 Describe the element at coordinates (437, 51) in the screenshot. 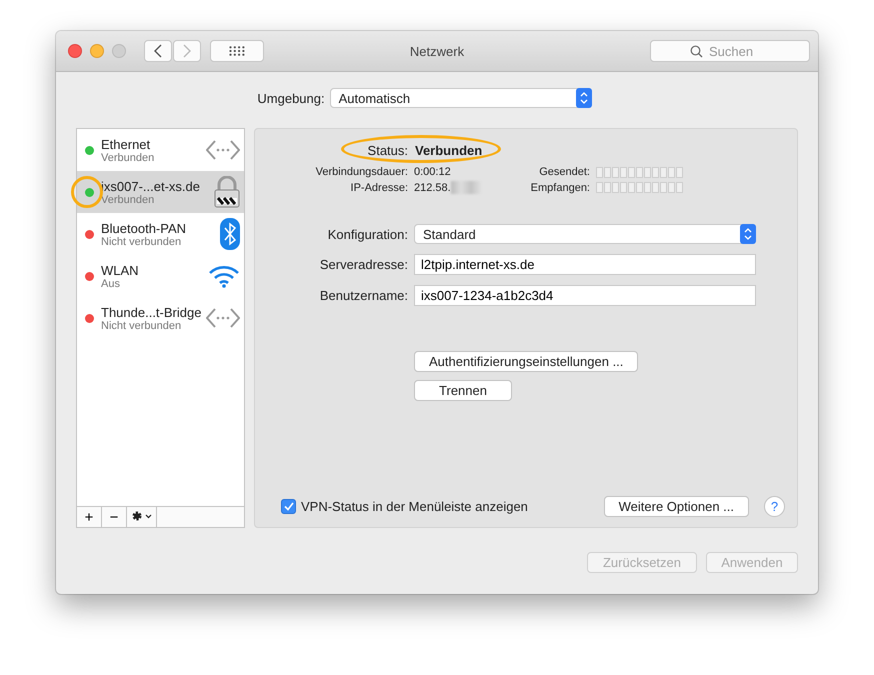

I see `window-title: Netzwerk` at that location.